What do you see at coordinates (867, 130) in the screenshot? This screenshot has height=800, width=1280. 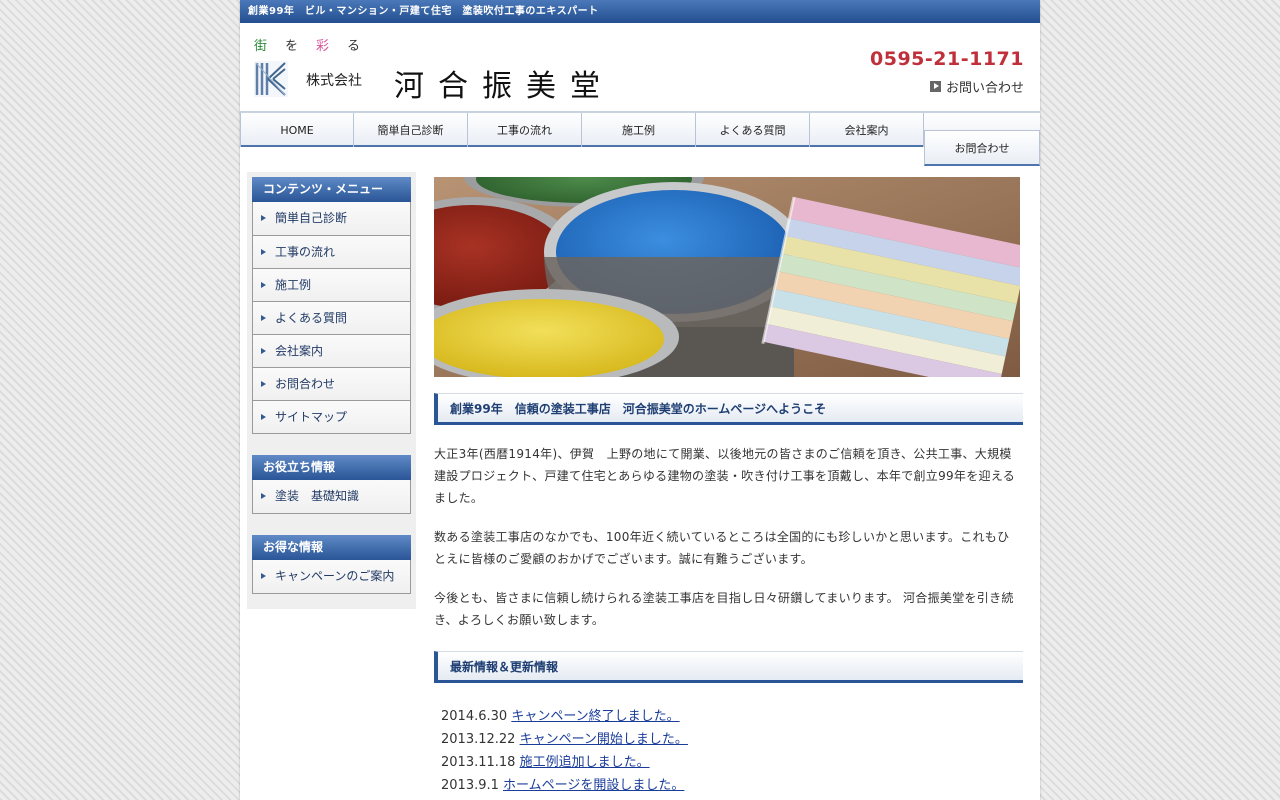 I see `nav-company: 会社案内` at bounding box center [867, 130].